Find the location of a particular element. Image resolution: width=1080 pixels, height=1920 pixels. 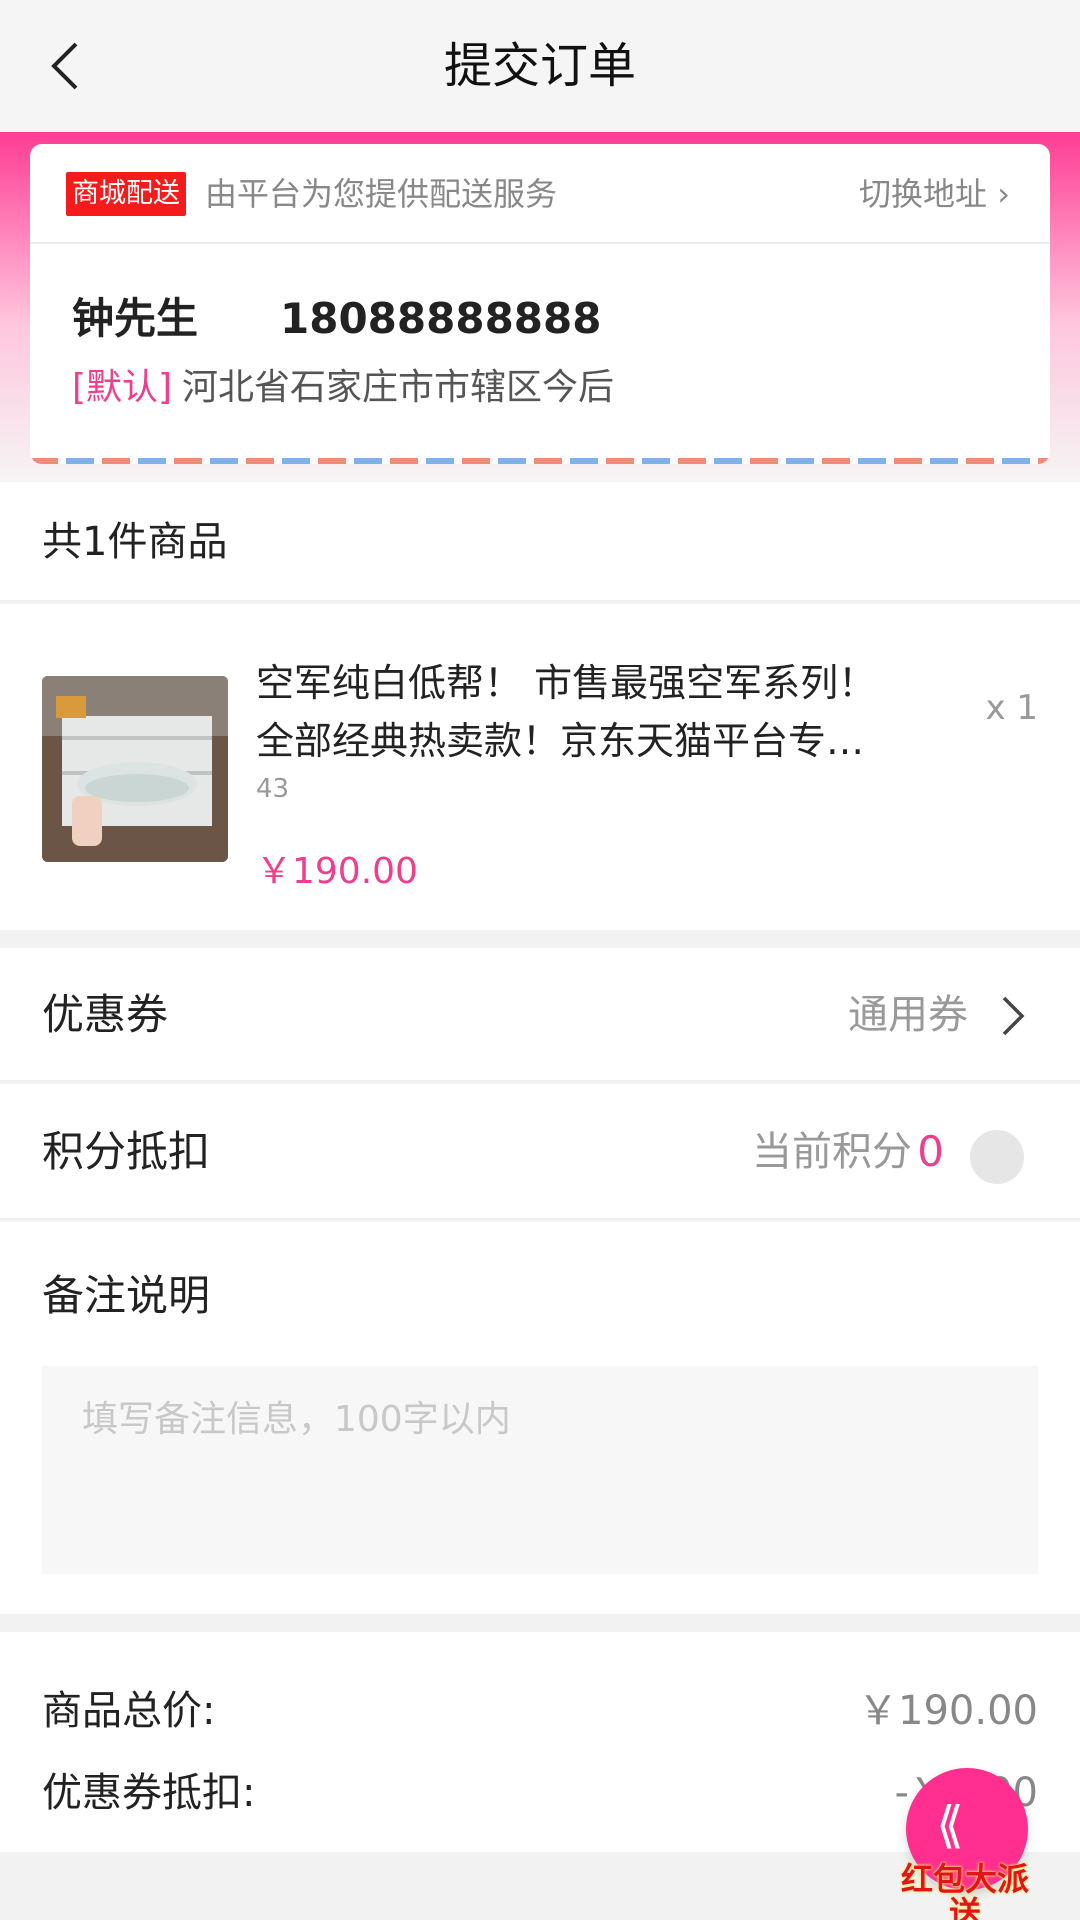

current-points-label: 当前积分 is located at coordinates (832, 1152).